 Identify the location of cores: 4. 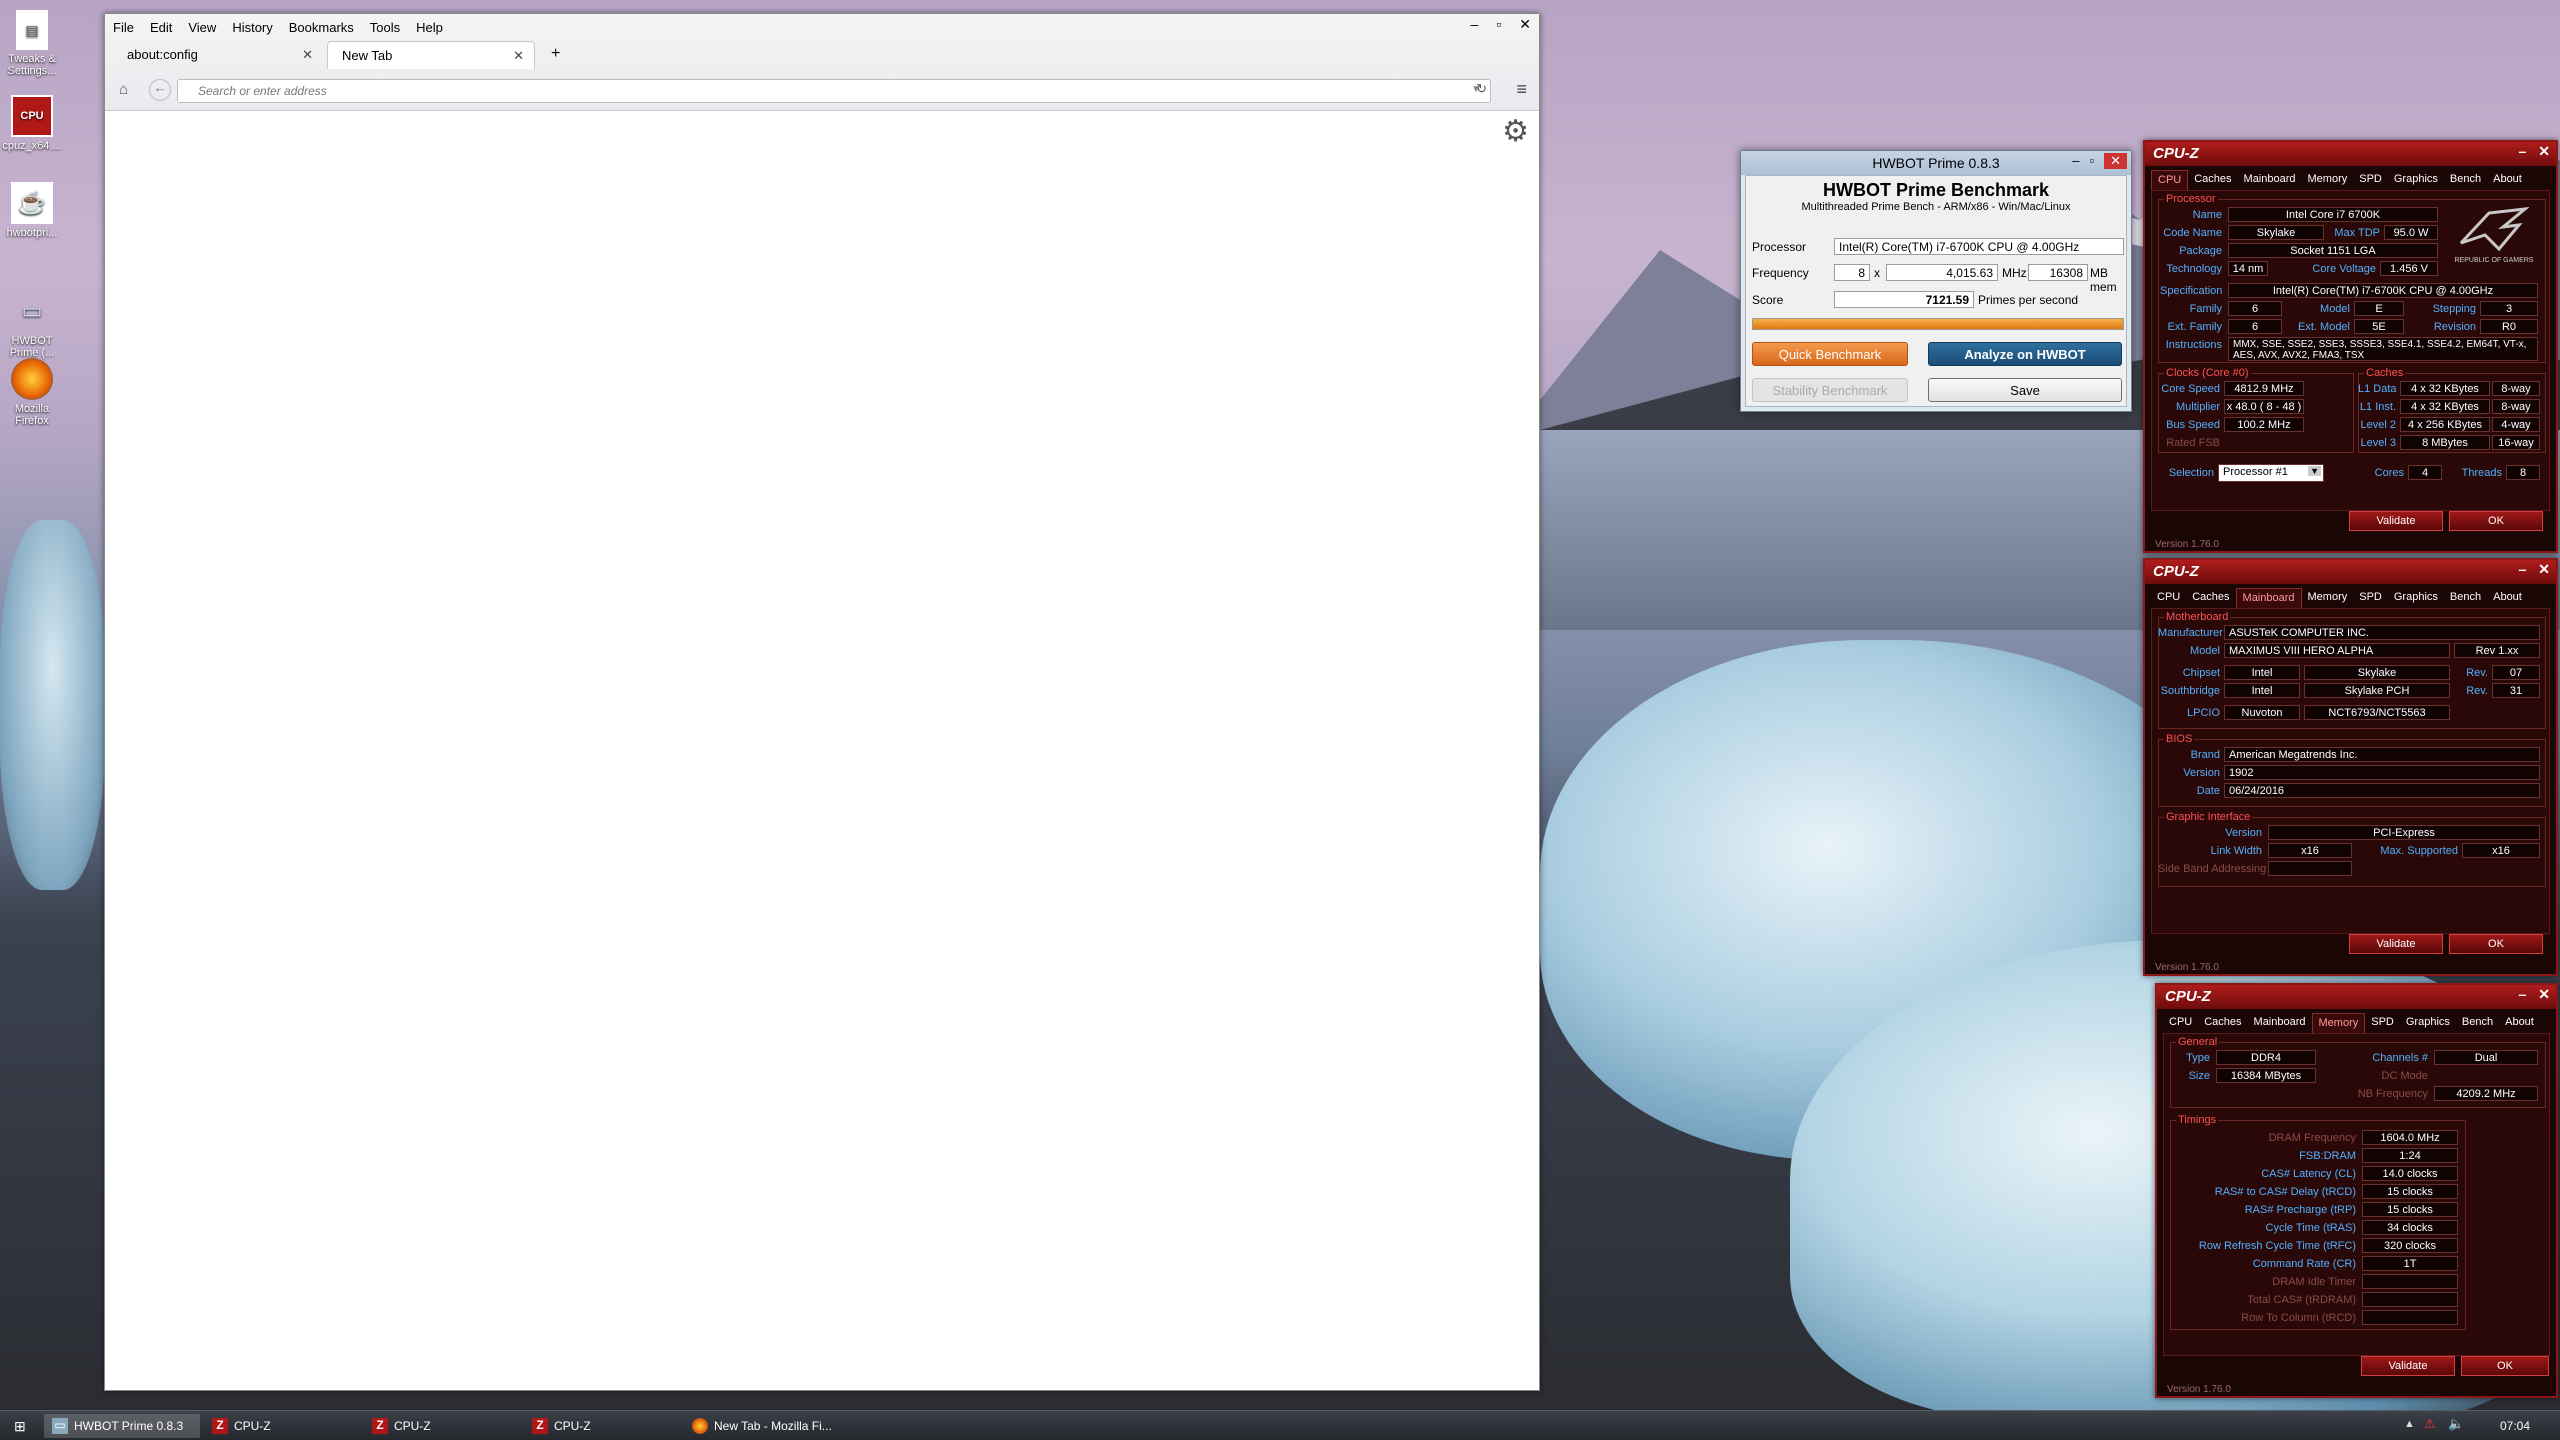
(2425, 472).